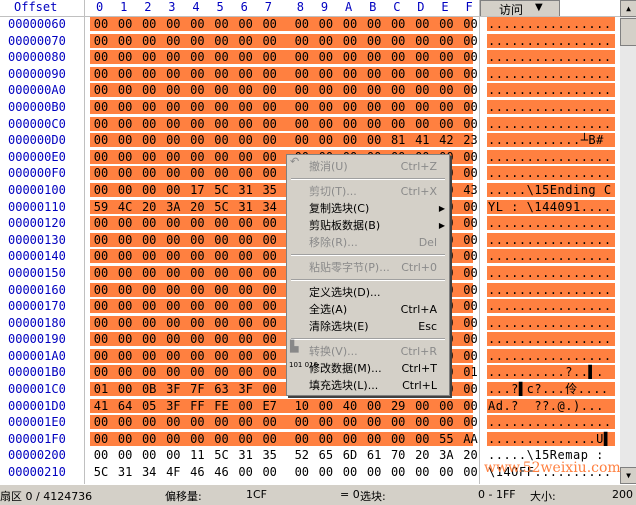 This screenshot has height=505, width=636. What do you see at coordinates (471, 190) in the screenshot?
I see `hex-byte: 43` at bounding box center [471, 190].